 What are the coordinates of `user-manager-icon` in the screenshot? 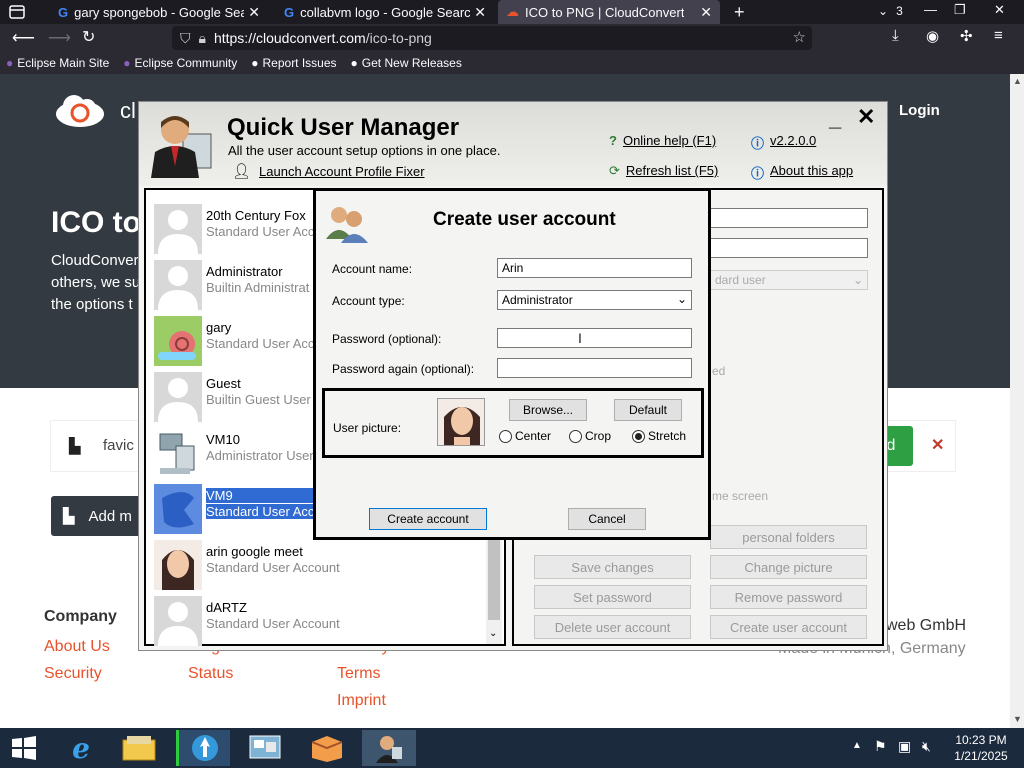 It's located at (389, 749).